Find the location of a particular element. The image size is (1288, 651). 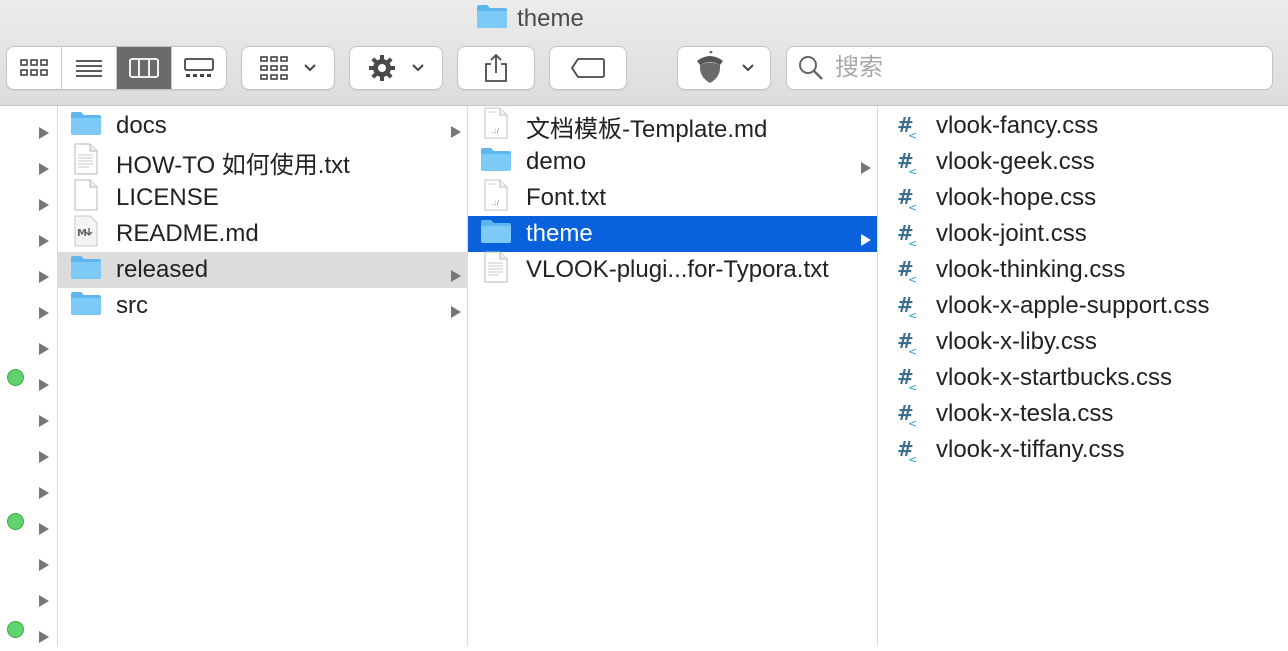

file-row: HOW-TO 如何使用.txt is located at coordinates (262, 162).